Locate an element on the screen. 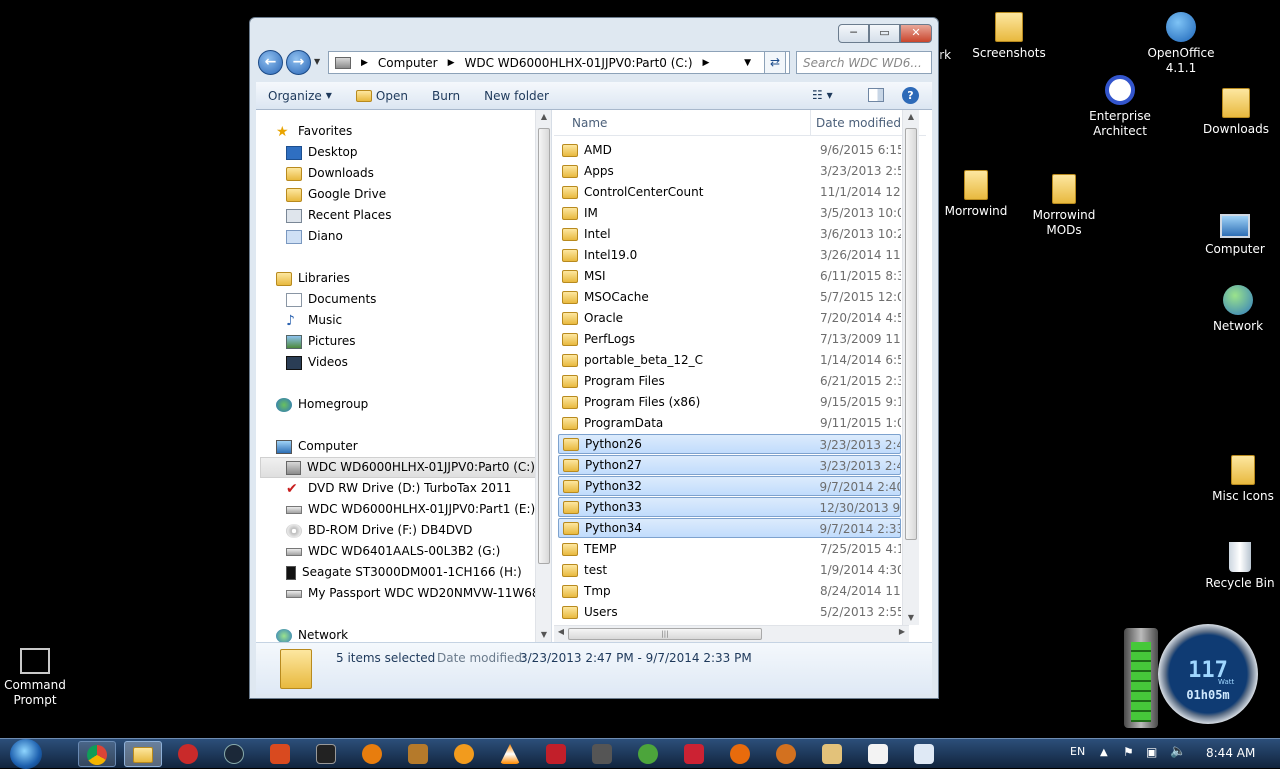  file-row: Python33 12/30/2013 9:55 is located at coordinates (729, 507).